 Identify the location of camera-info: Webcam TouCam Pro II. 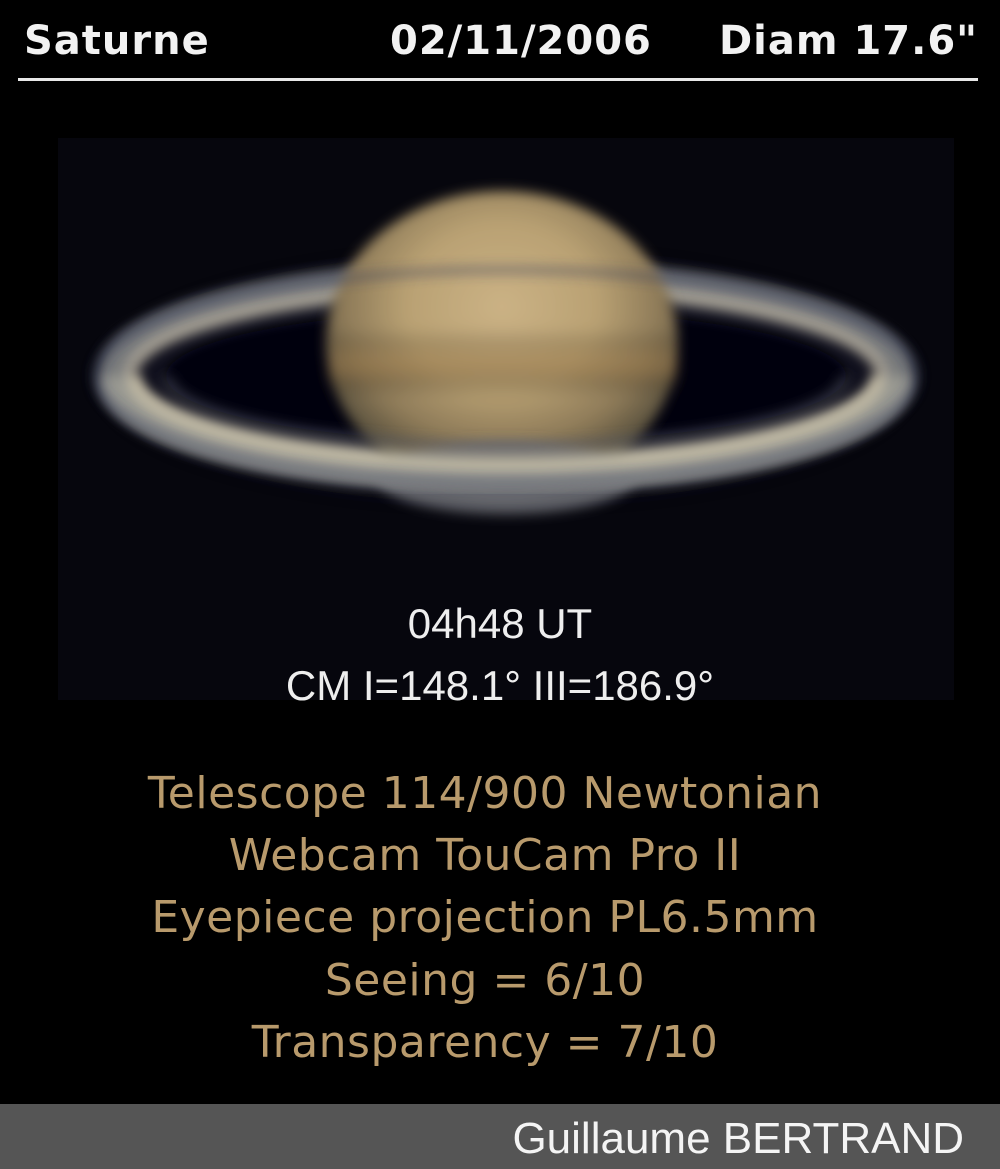
(485, 855).